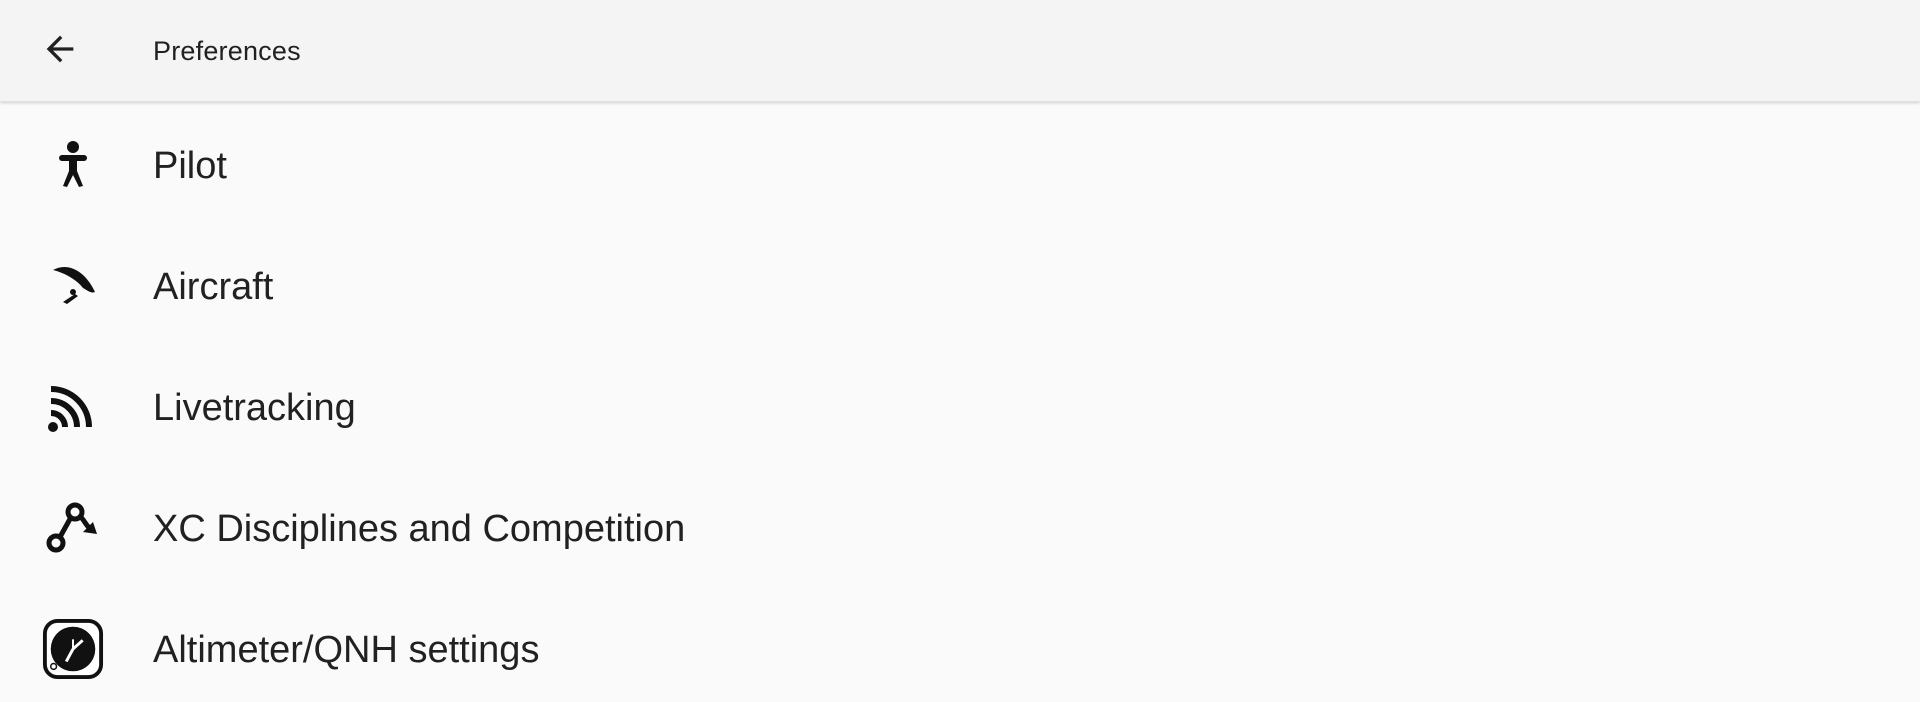 The height and width of the screenshot is (702, 1920). What do you see at coordinates (73, 286) in the screenshot?
I see `paraglider-icon` at bounding box center [73, 286].